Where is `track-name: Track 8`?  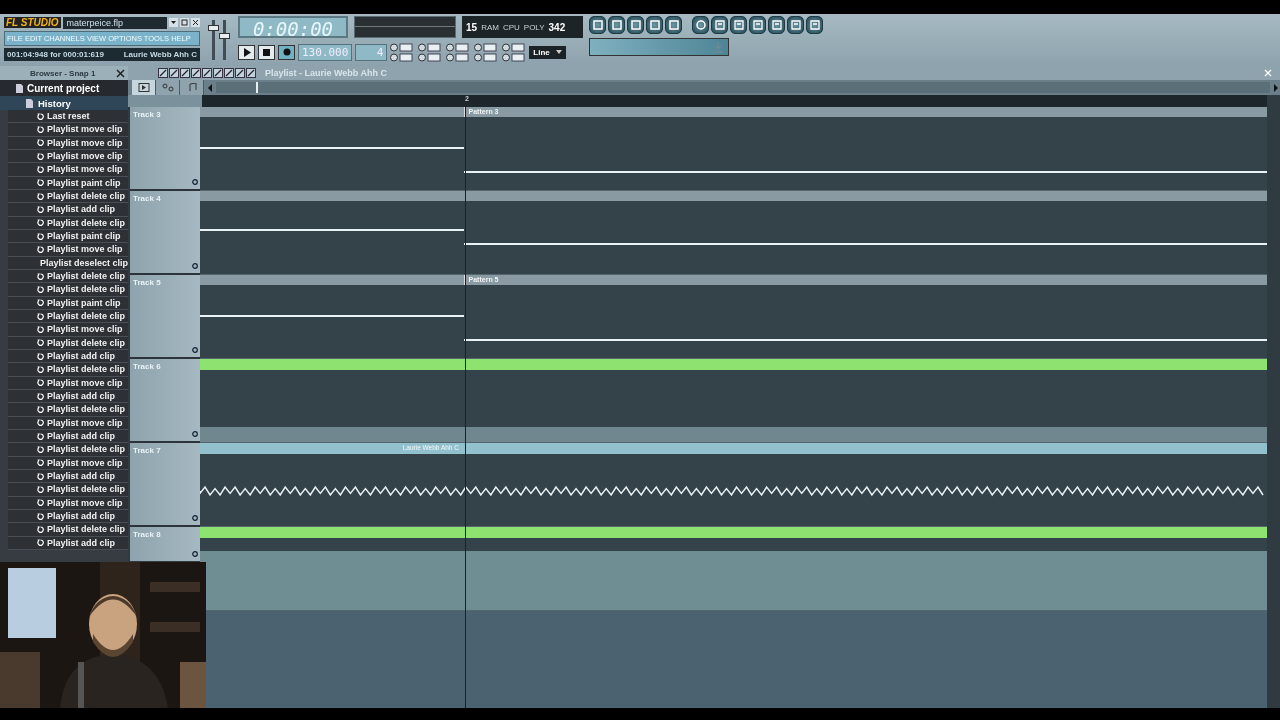 track-name: Track 8 is located at coordinates (147, 534).